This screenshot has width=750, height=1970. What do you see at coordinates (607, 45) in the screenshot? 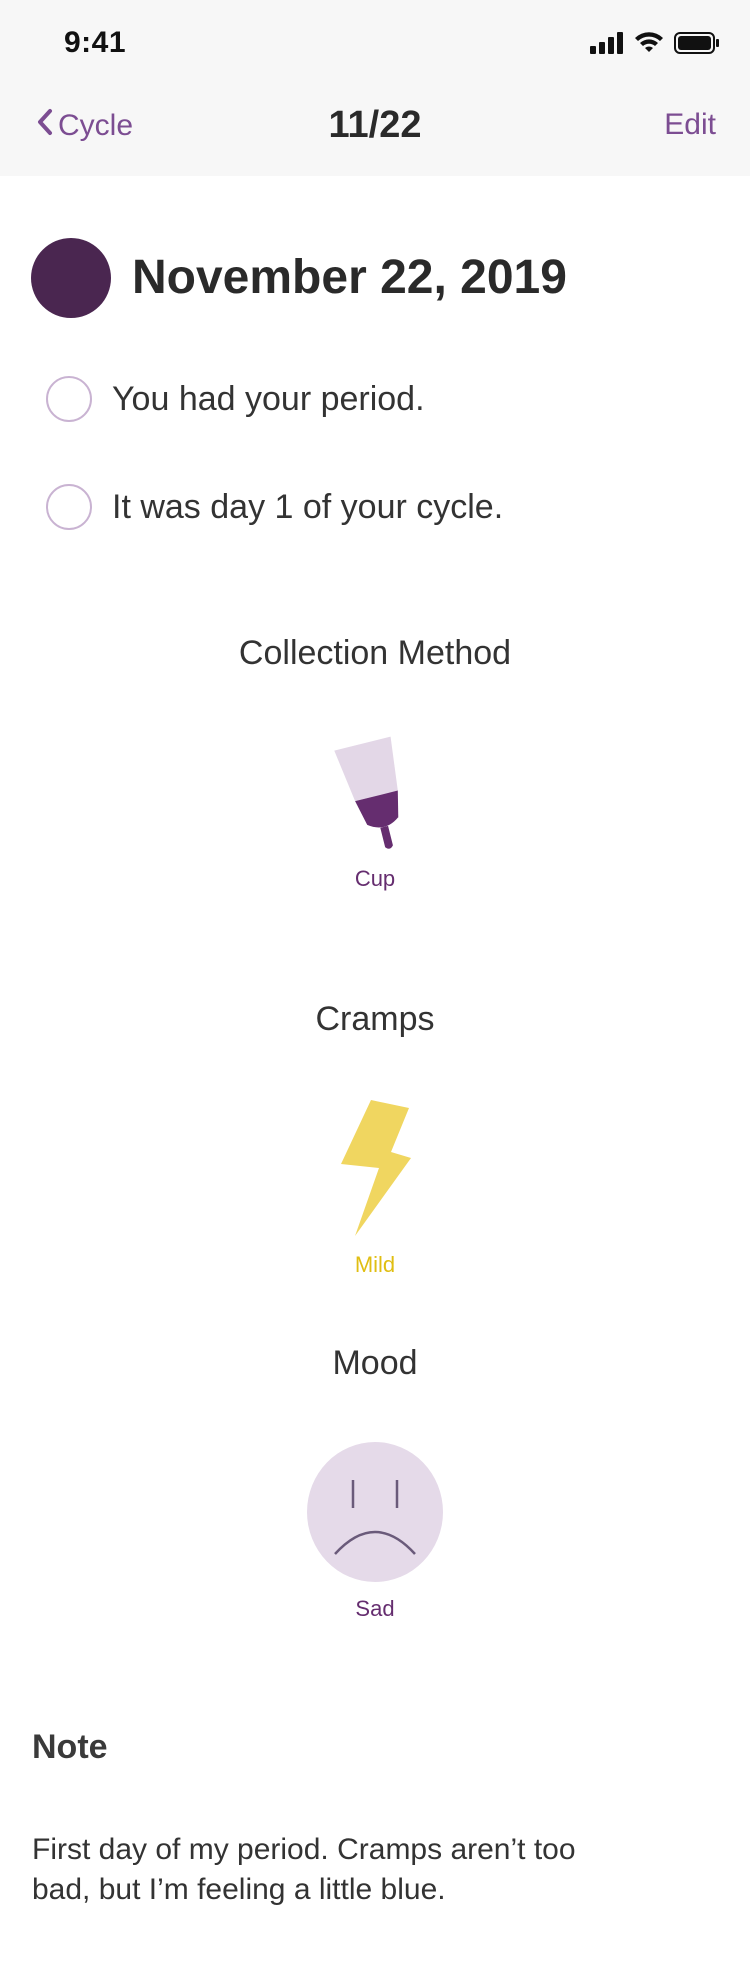
I see `signal-icon` at bounding box center [607, 45].